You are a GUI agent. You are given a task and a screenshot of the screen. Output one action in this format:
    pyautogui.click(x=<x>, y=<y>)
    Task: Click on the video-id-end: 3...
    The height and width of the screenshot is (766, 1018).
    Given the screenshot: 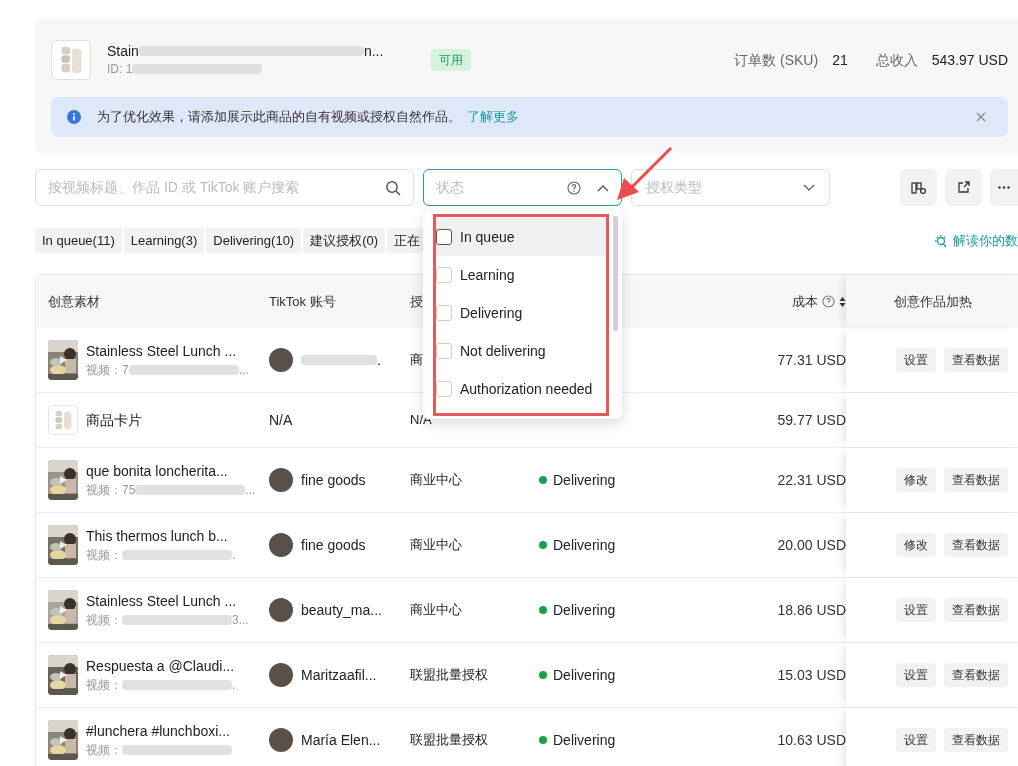 What is the action you would take?
    pyautogui.click(x=240, y=620)
    